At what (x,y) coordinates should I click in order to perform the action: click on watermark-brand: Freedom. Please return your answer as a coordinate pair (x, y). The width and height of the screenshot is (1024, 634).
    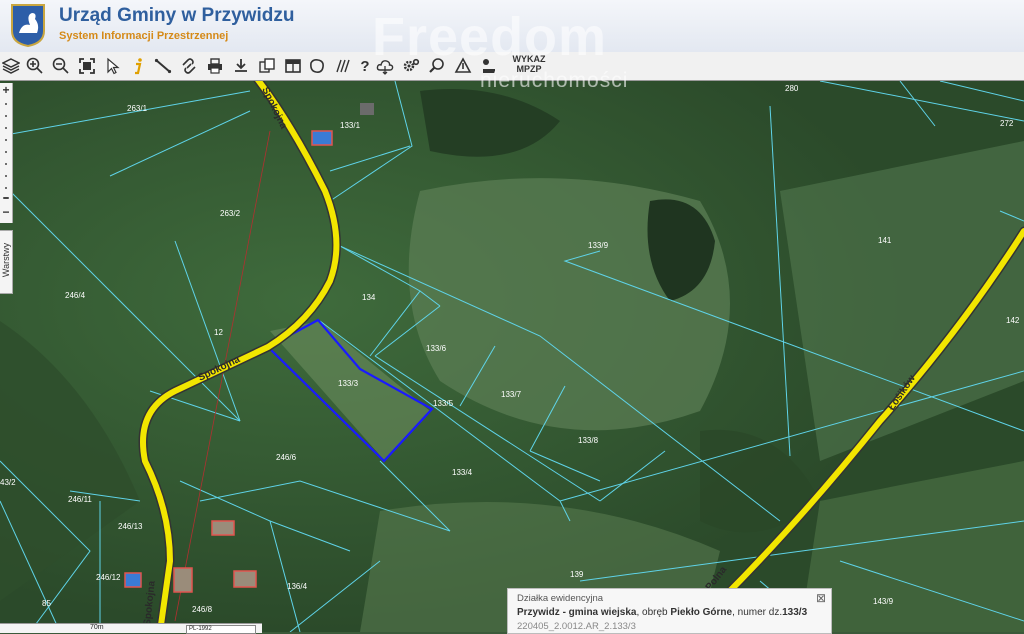
    Looking at the image, I should click on (490, 37).